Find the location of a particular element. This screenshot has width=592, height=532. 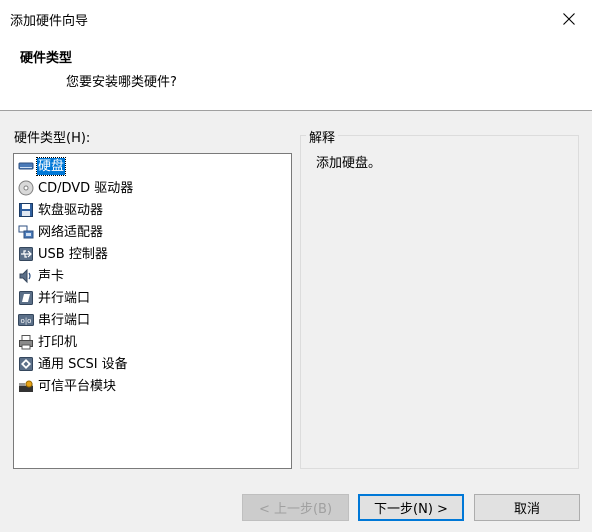

list-item-cd-dvd: CD/DVD 驱动器 is located at coordinates (76, 188).